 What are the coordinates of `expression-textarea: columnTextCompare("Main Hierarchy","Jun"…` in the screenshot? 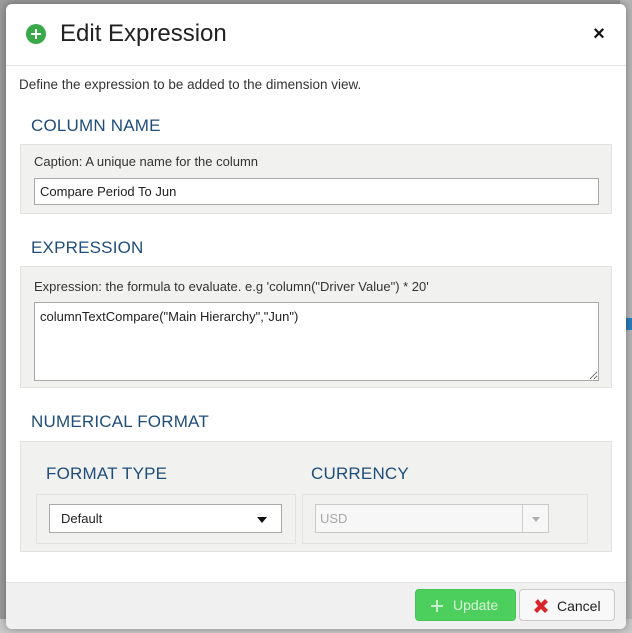 It's located at (316, 341).